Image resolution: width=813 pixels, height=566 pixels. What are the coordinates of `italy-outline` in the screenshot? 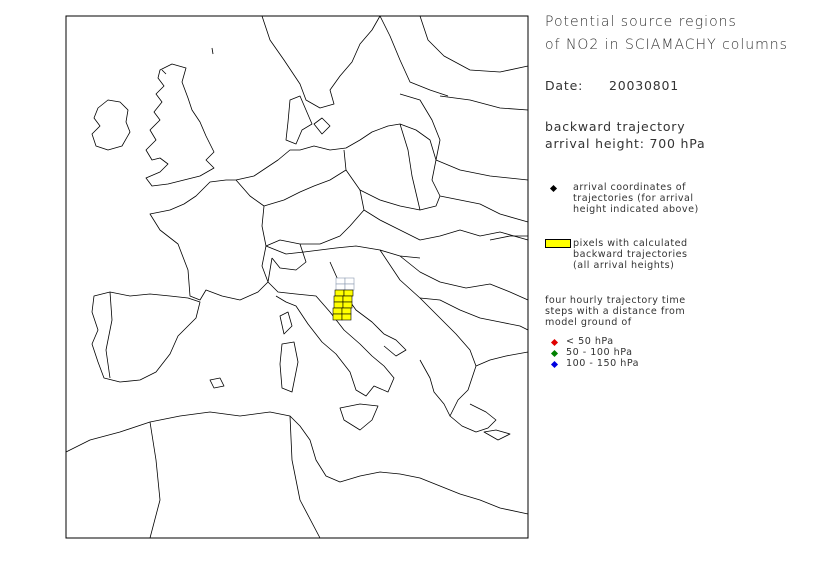 It's located at (331, 327).